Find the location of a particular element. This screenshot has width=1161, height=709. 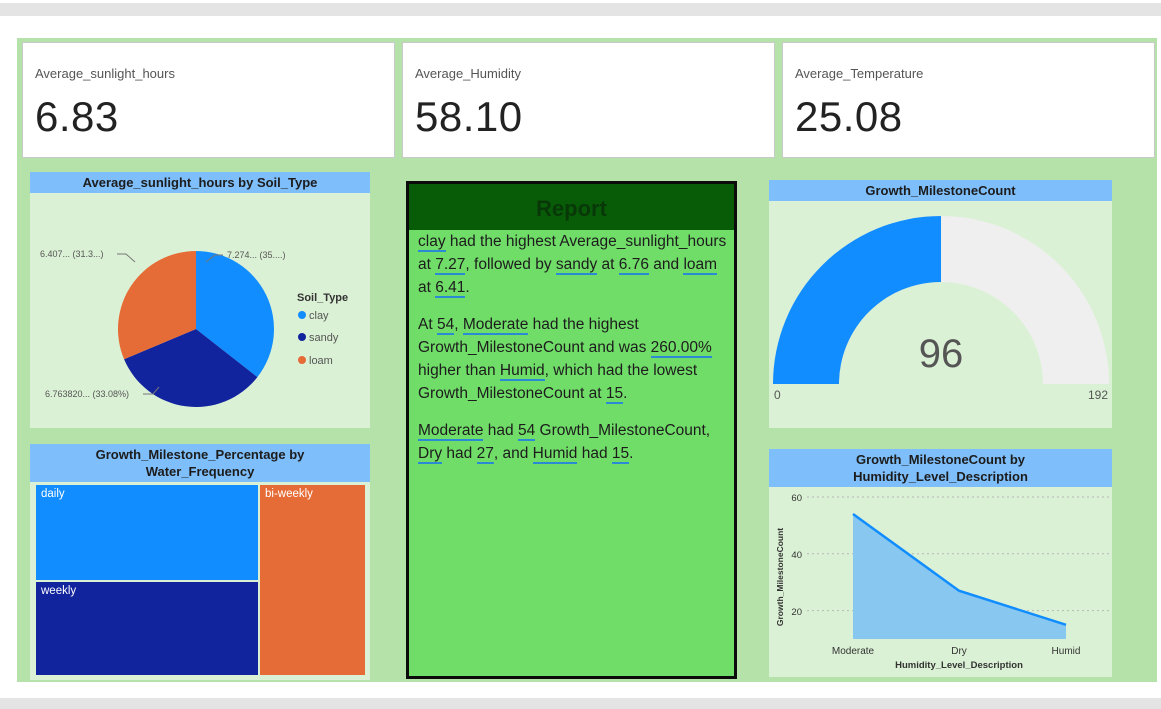

narrative-text: and is located at coordinates (666, 264).